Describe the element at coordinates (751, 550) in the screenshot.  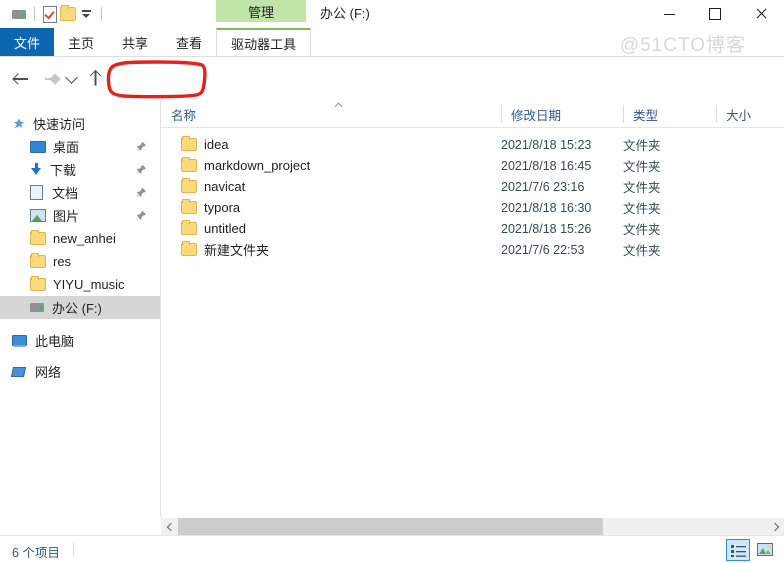
I see `view-mode-buttons` at that location.